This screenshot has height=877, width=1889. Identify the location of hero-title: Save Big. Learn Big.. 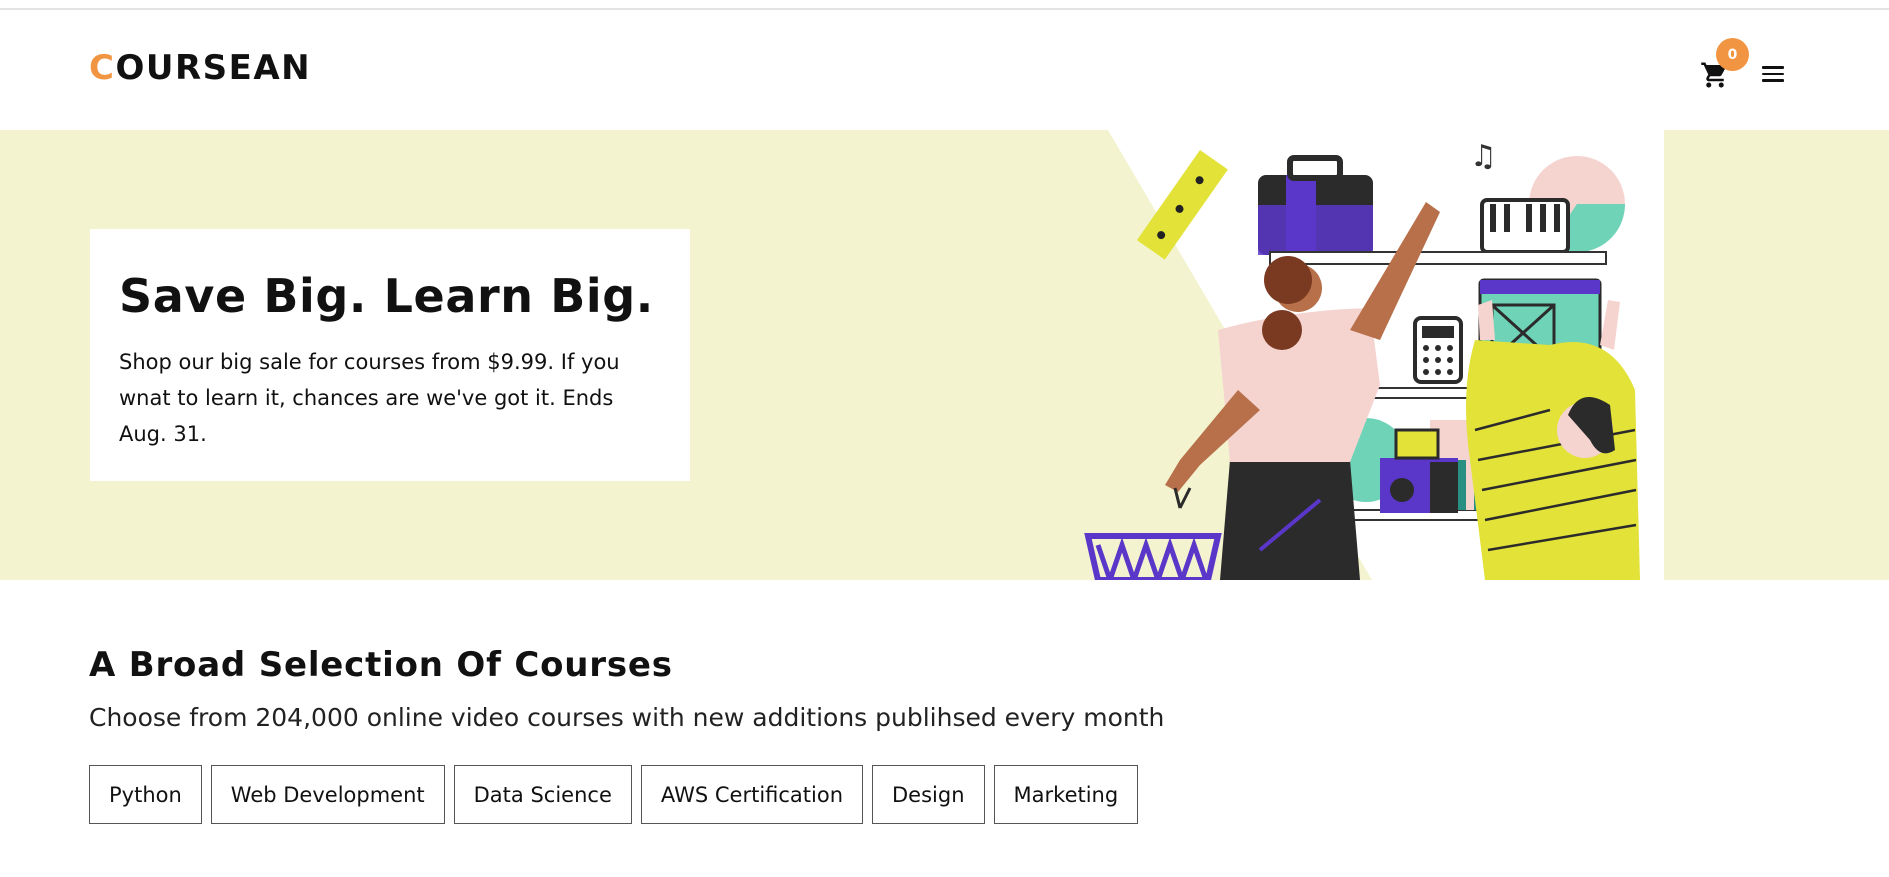
(386, 296).